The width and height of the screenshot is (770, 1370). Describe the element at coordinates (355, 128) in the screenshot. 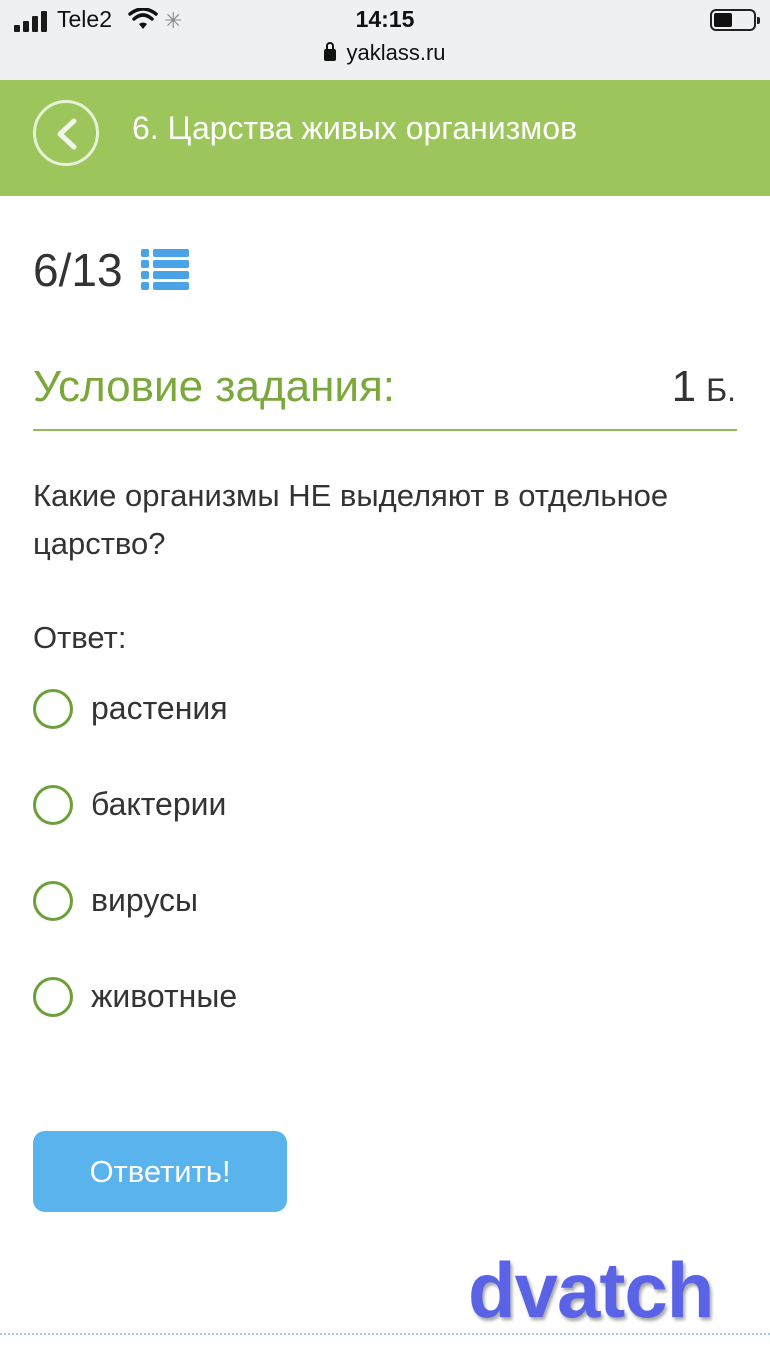

I see `page-title: 6. Царства живых организмов` at that location.